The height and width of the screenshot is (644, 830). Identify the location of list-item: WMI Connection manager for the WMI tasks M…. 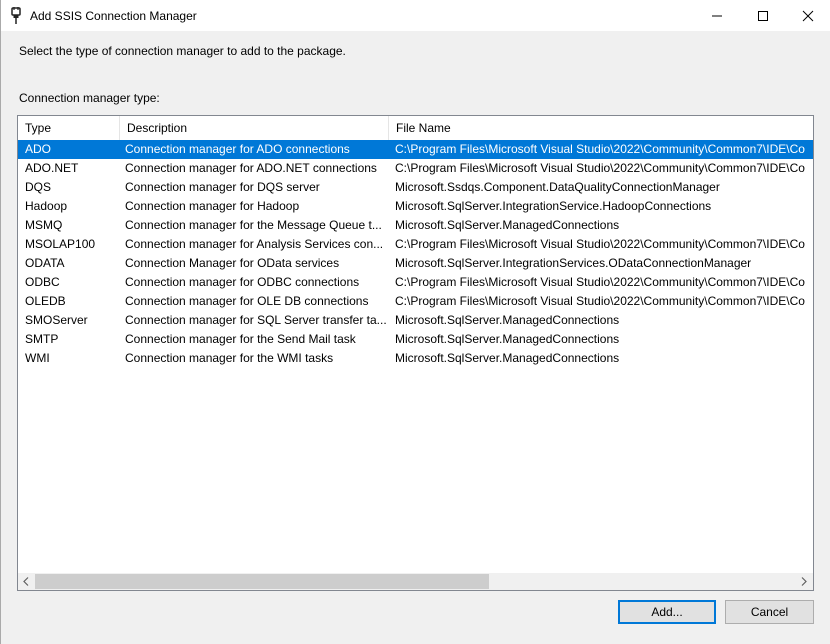
(415, 358).